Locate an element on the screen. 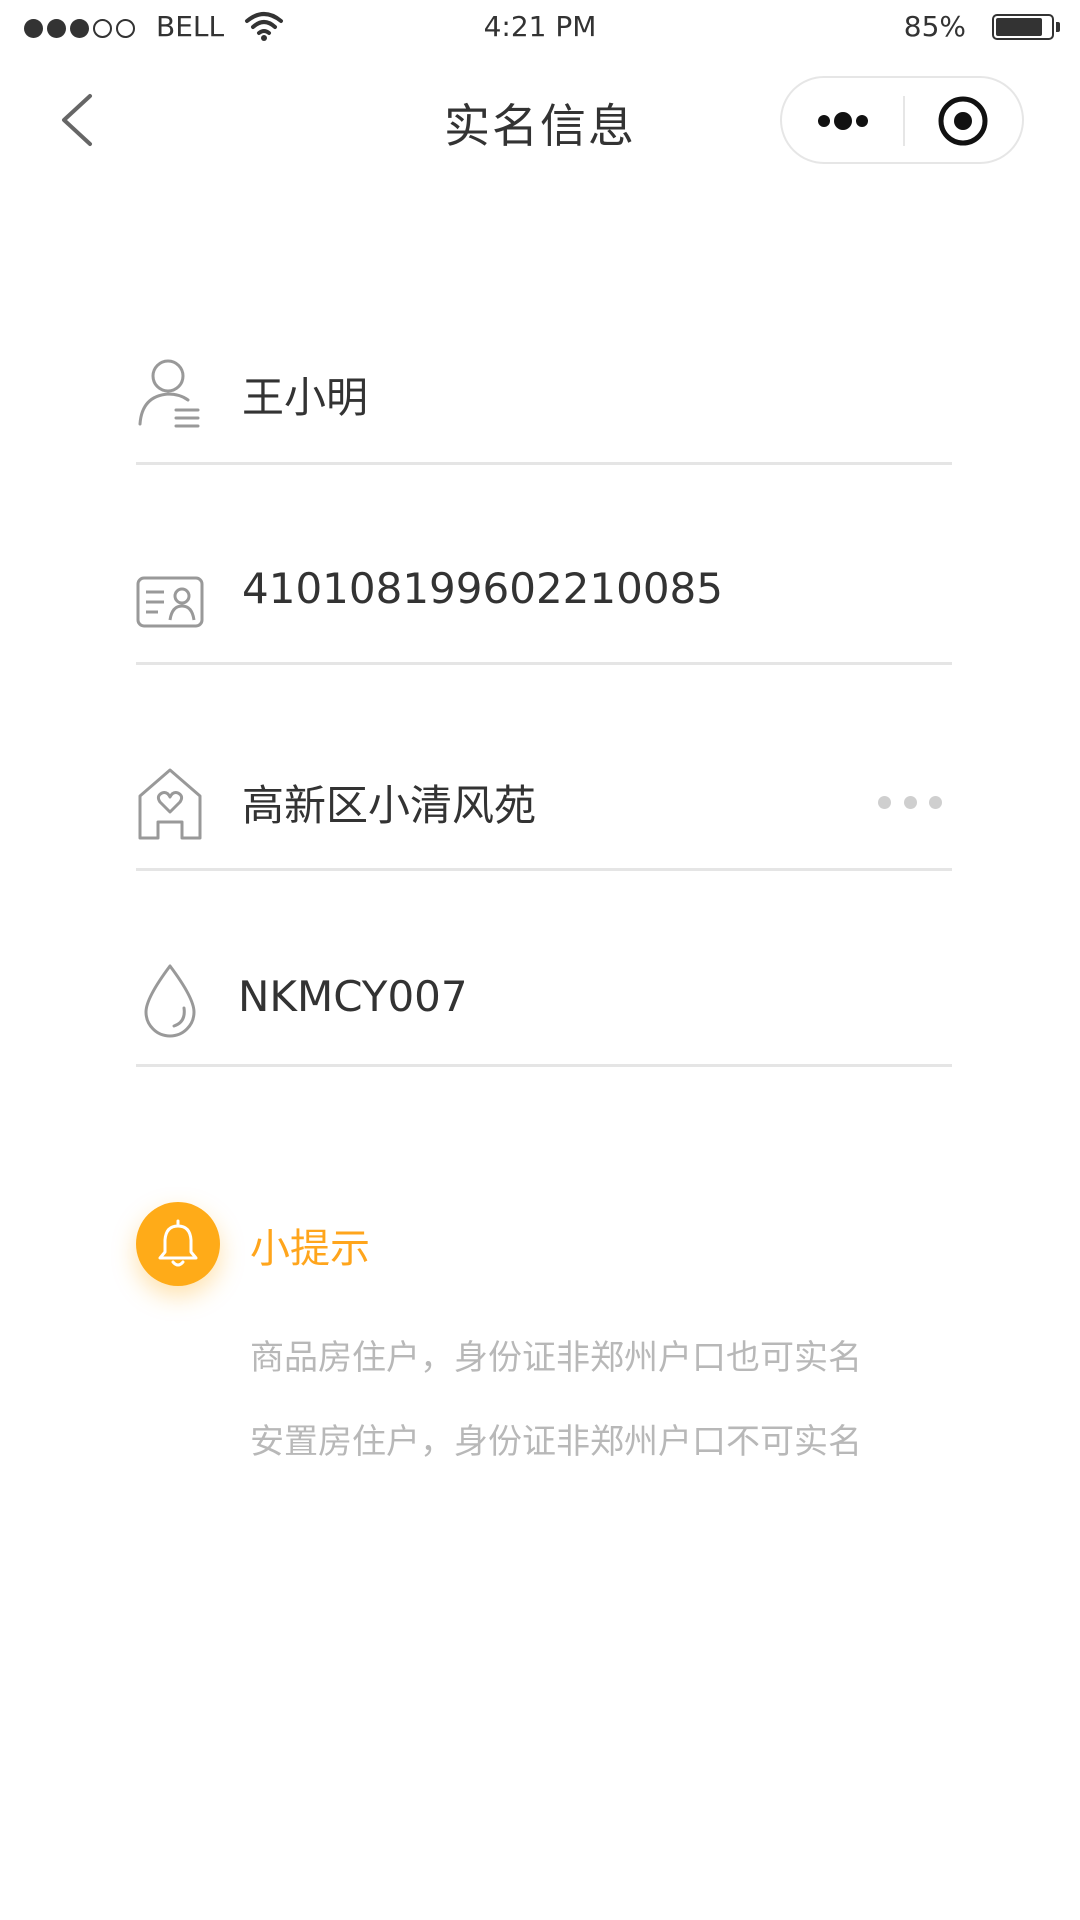 This screenshot has width=1080, height=1920. mini-program-capsule is located at coordinates (902, 120).